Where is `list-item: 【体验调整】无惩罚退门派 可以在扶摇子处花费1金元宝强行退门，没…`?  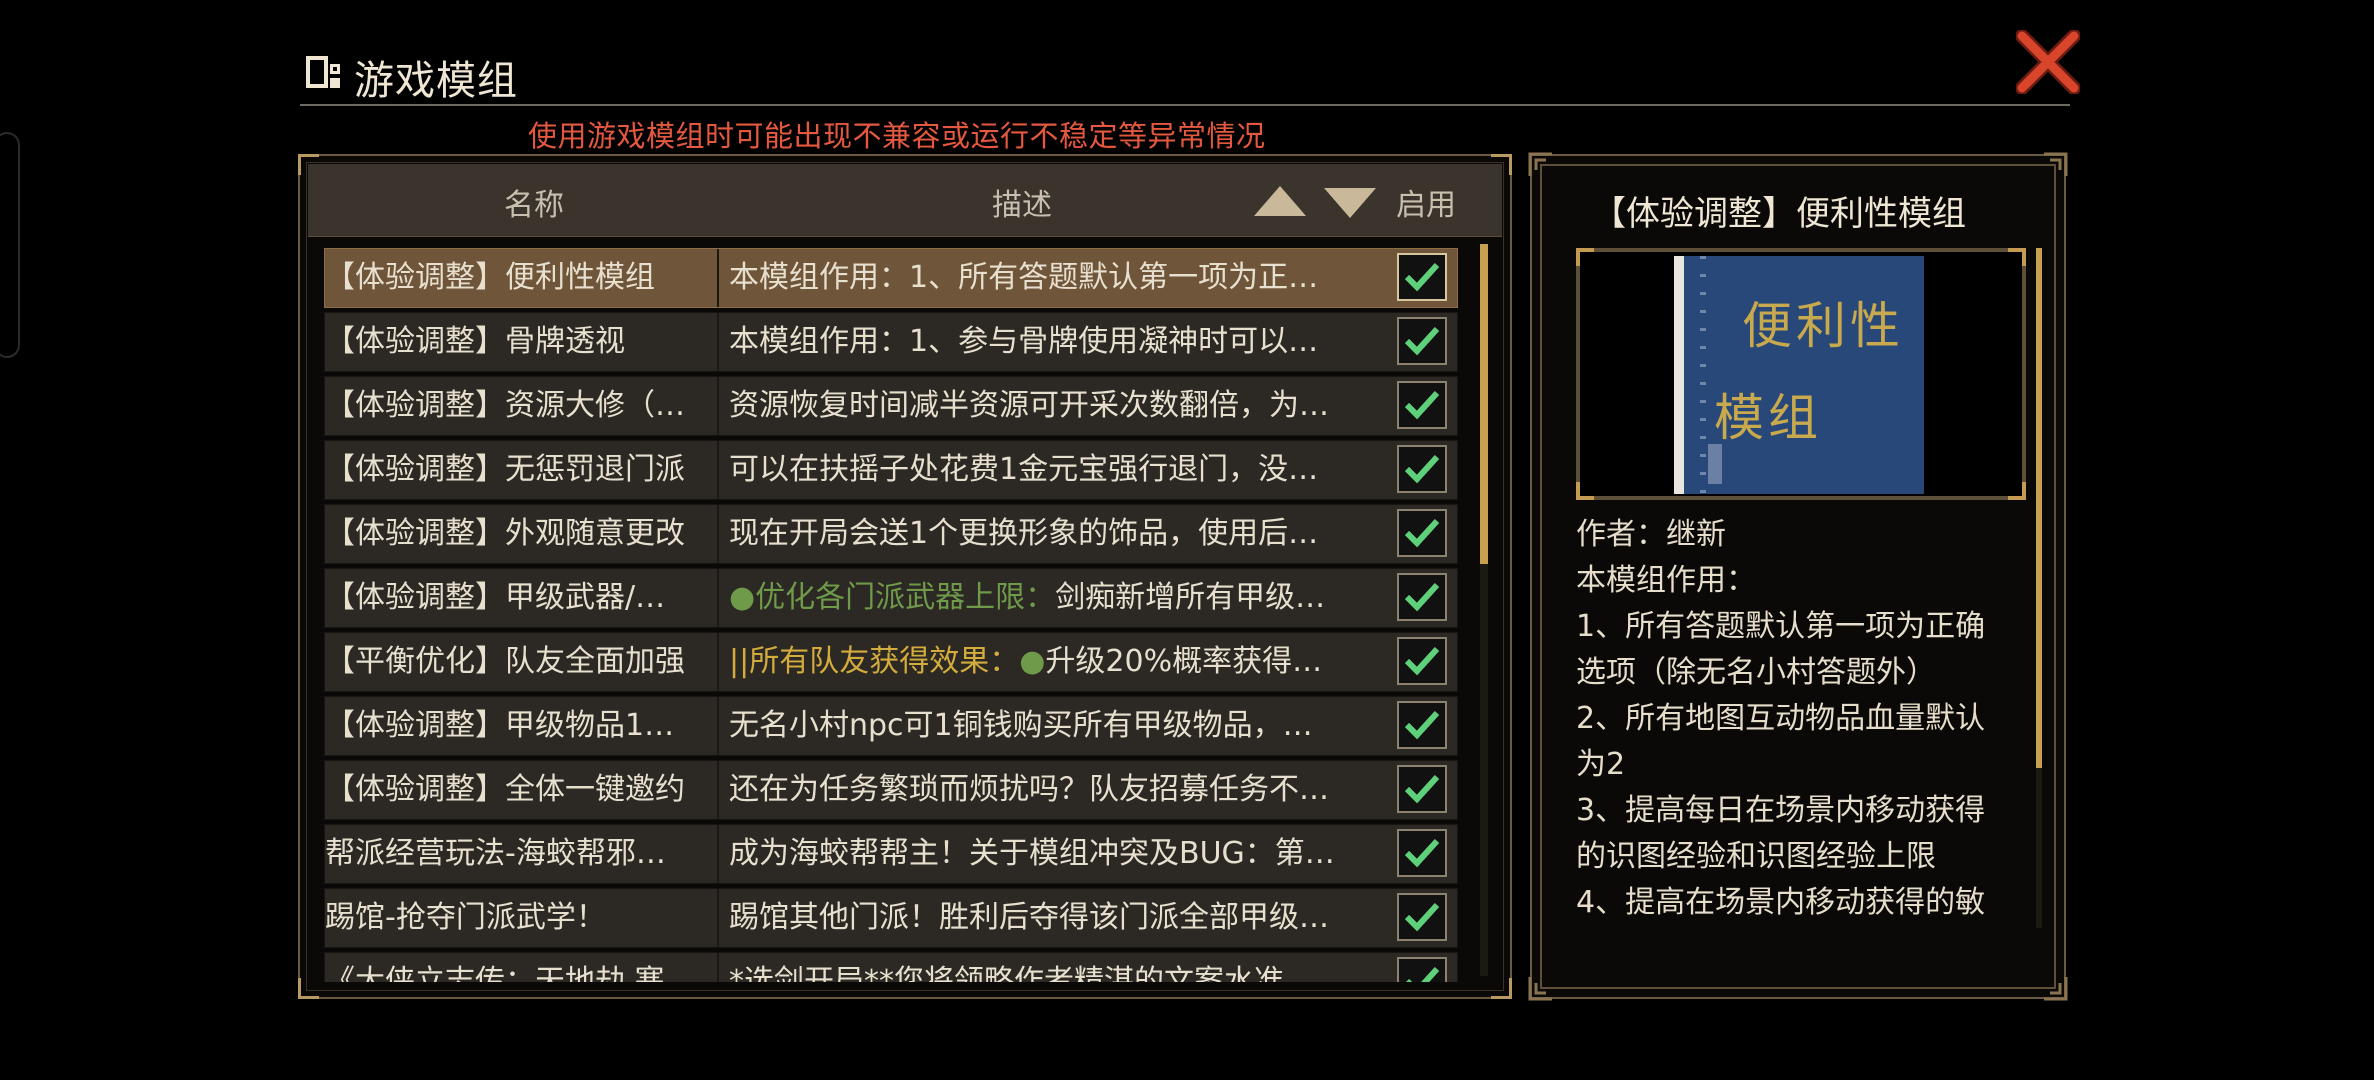 list-item: 【体验调整】无惩罚退门派 可以在扶摇子处花费1金元宝强行退门，没… is located at coordinates (891, 470).